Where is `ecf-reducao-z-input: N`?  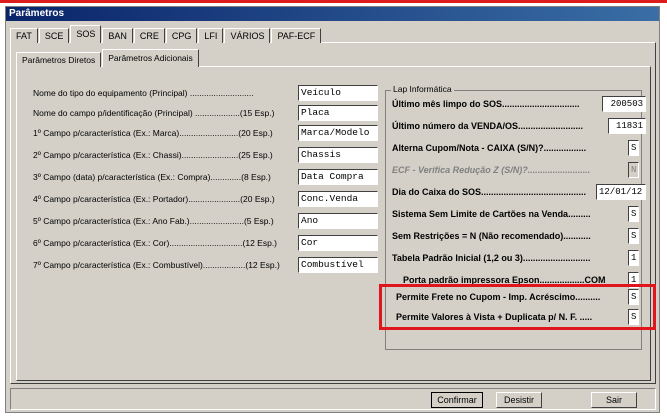
ecf-reducao-z-input: N is located at coordinates (633, 170).